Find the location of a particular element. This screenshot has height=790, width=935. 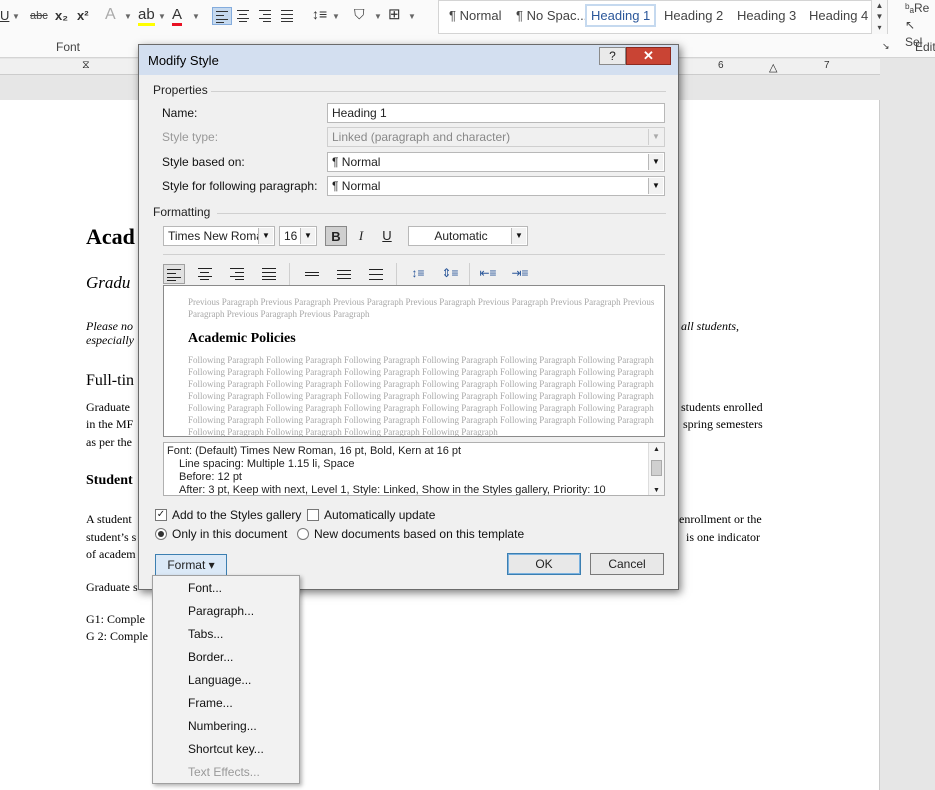

doc-note-line: all students, is located at coordinates (710, 326).